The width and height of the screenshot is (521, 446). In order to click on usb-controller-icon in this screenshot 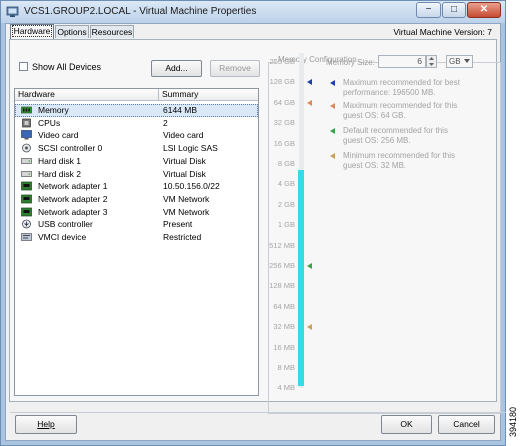, I will do `click(26, 224)`.